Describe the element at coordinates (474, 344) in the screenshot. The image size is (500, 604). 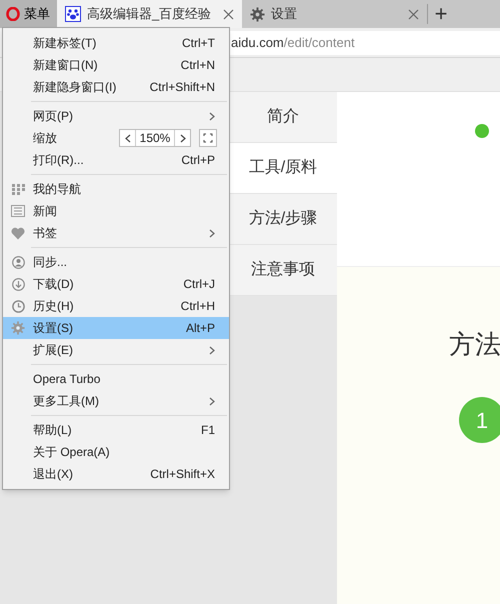
I see `section-heading: 方法` at that location.